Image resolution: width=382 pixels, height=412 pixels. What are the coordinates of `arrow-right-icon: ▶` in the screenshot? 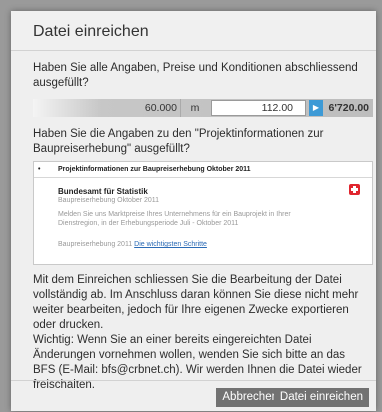 It's located at (316, 108).